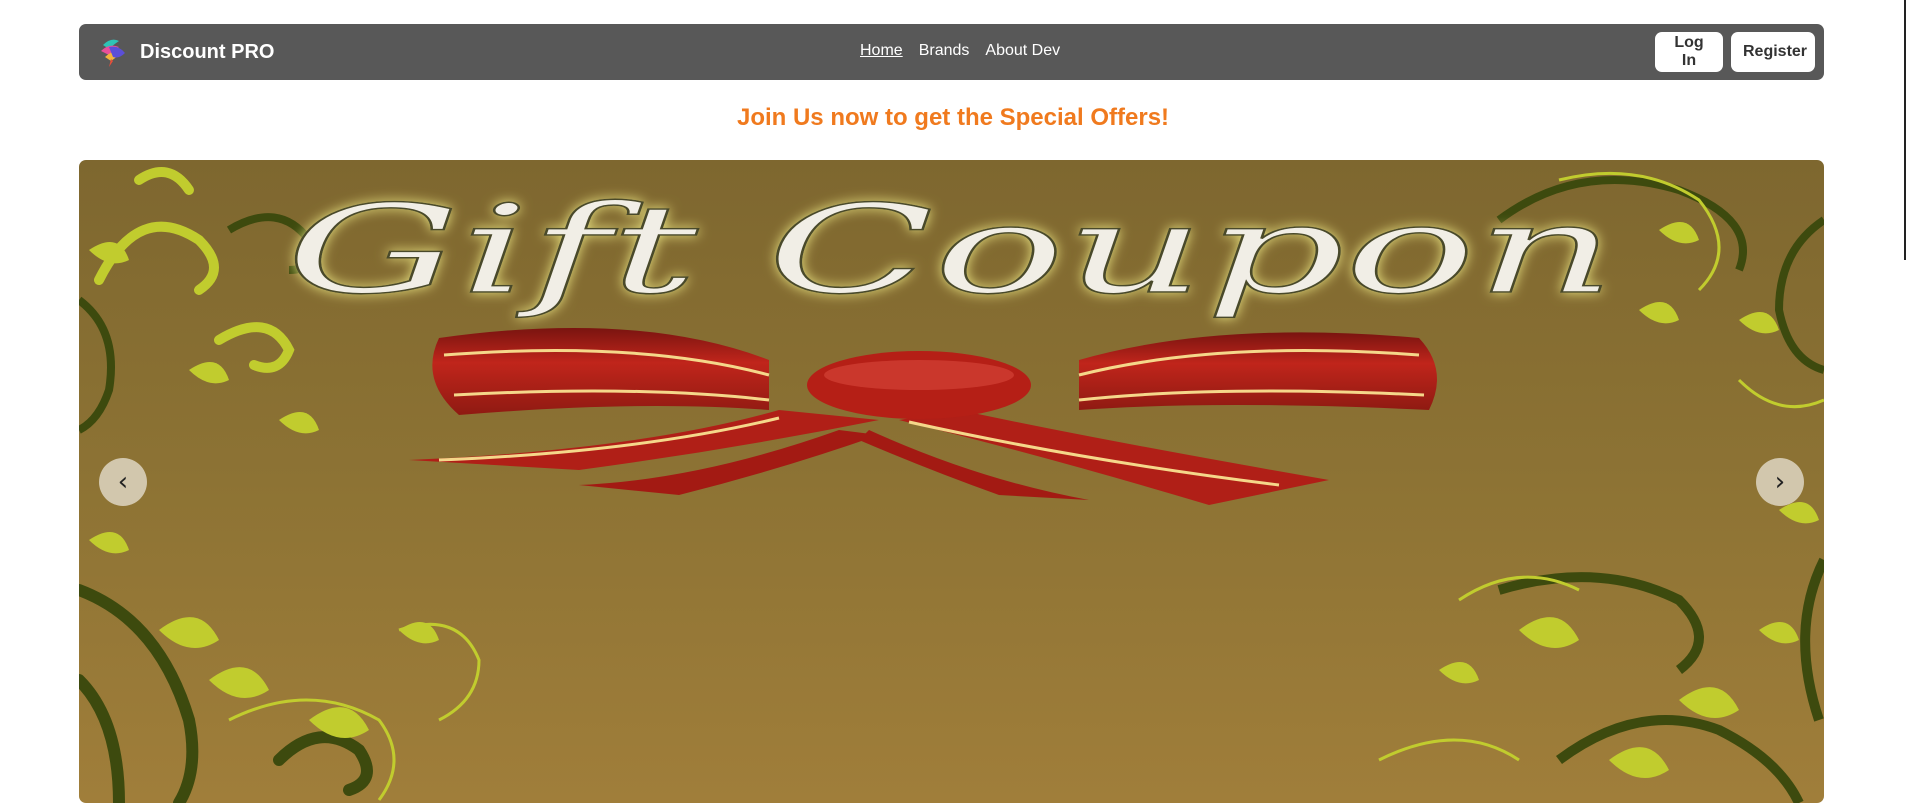  I want to click on auth-buttons: Log In Register, so click(1735, 52).